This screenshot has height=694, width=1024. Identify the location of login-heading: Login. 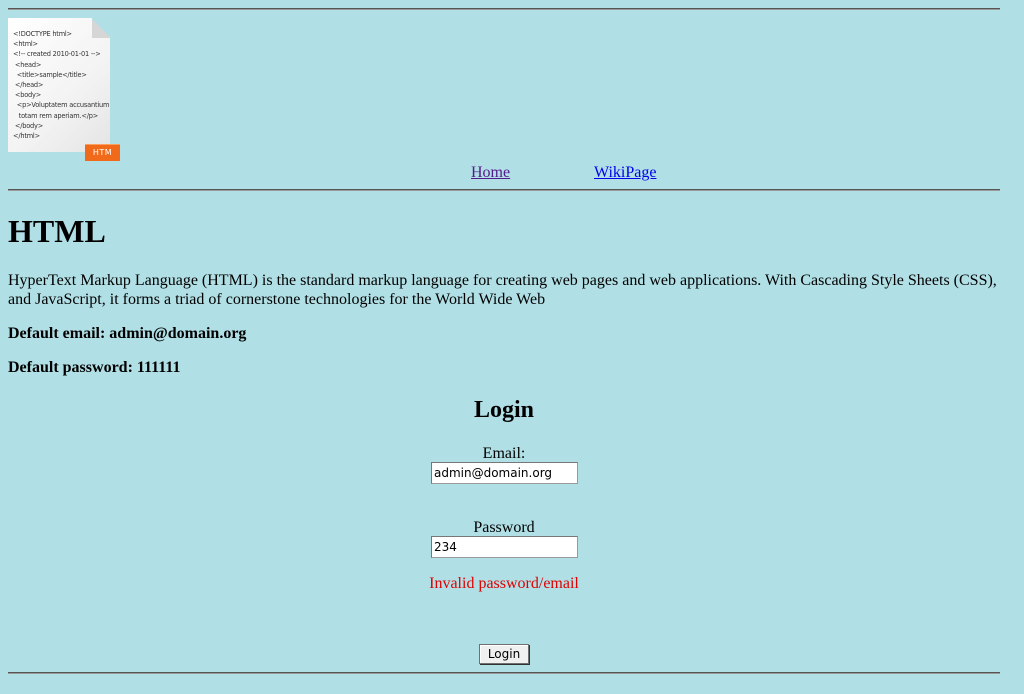
(504, 410).